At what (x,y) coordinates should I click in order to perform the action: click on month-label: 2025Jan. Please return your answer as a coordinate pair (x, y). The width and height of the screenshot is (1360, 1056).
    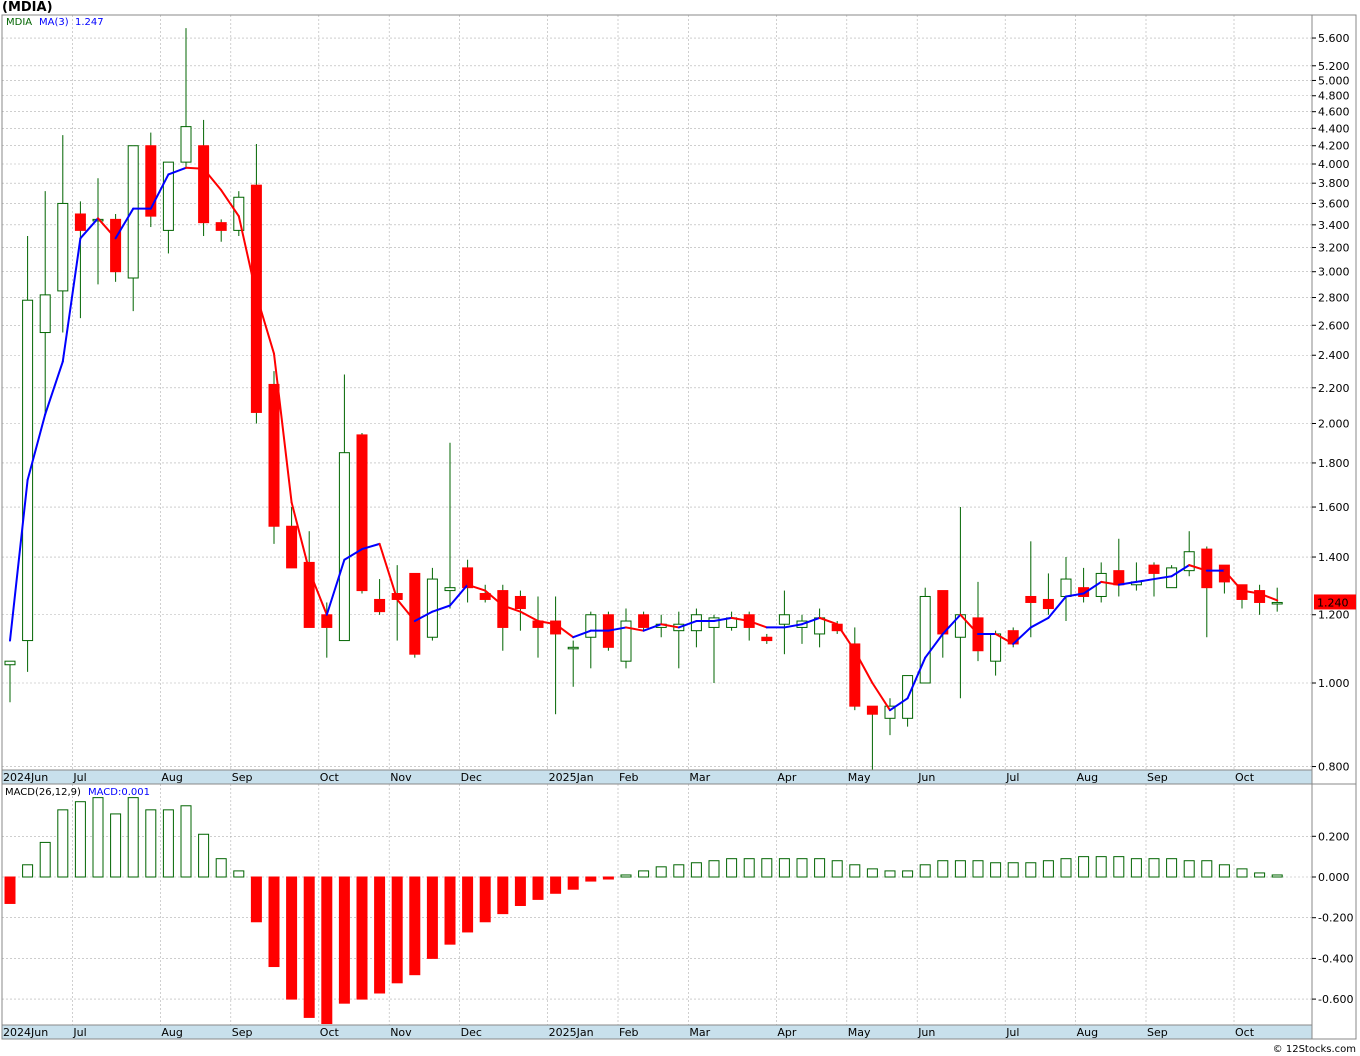
    Looking at the image, I should click on (571, 1032).